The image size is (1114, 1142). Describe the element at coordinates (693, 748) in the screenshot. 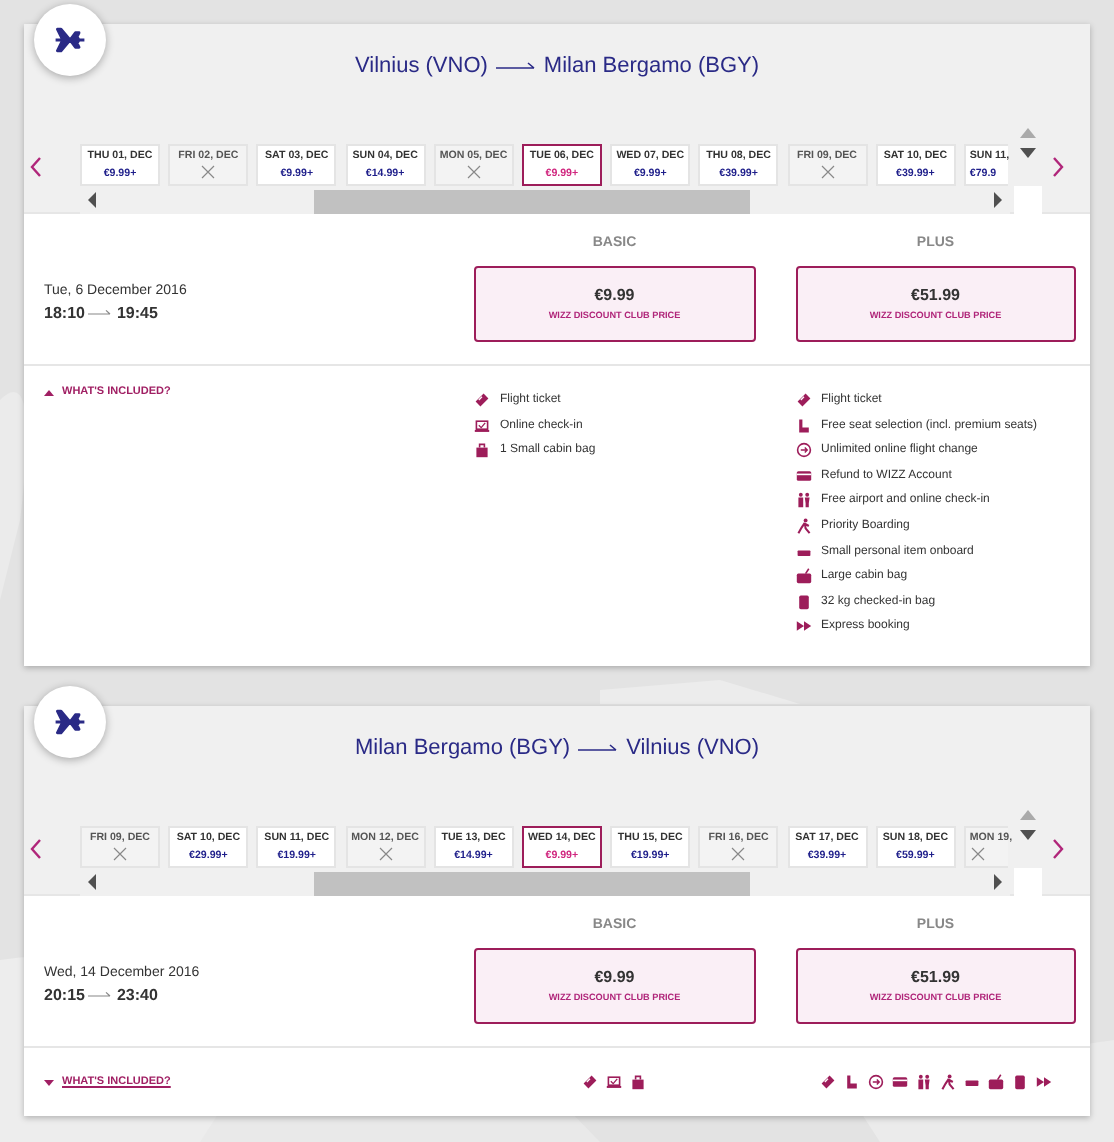

I see `destination-label: Vilnius (VNO)` at that location.